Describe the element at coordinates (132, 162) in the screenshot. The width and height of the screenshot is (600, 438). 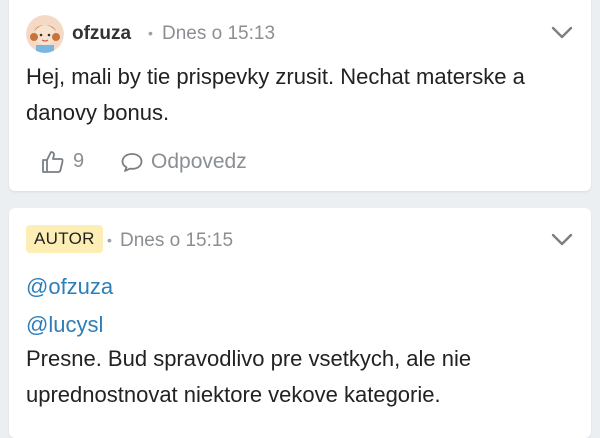
I see `speech-bubble-icon` at that location.